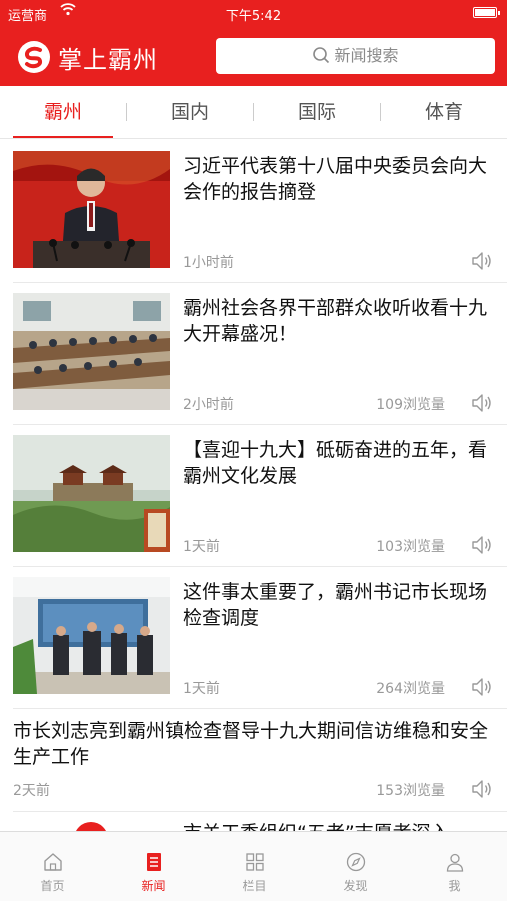  What do you see at coordinates (253, 744) in the screenshot?
I see `news-title: 市长刘志亮到霸州镇检查督导十九大期间信访维稳和安全生产工作` at bounding box center [253, 744].